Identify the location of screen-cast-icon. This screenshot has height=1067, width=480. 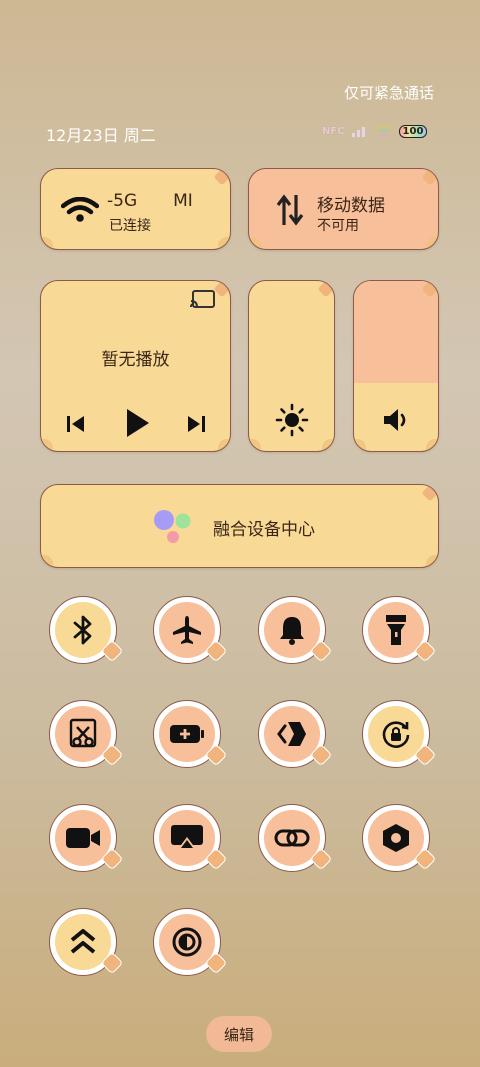
(187, 838).